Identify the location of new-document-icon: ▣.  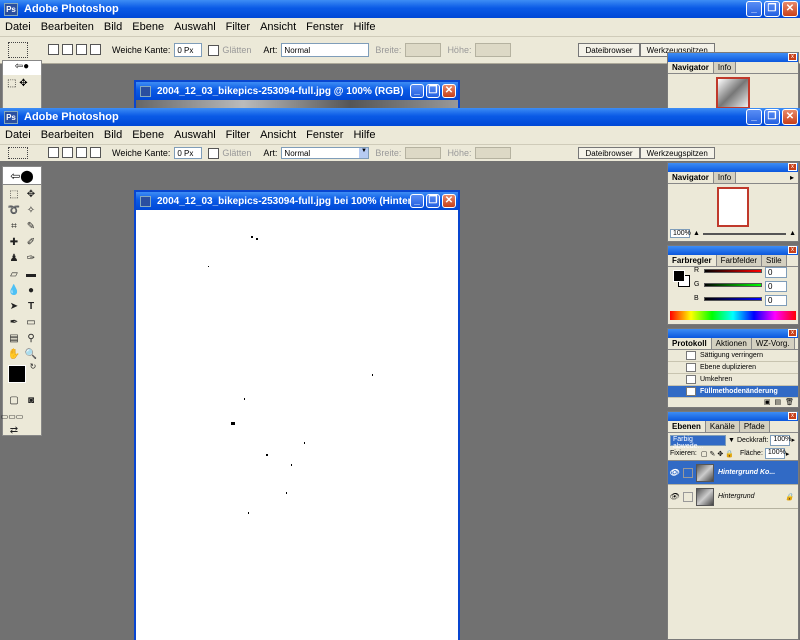
(767, 402).